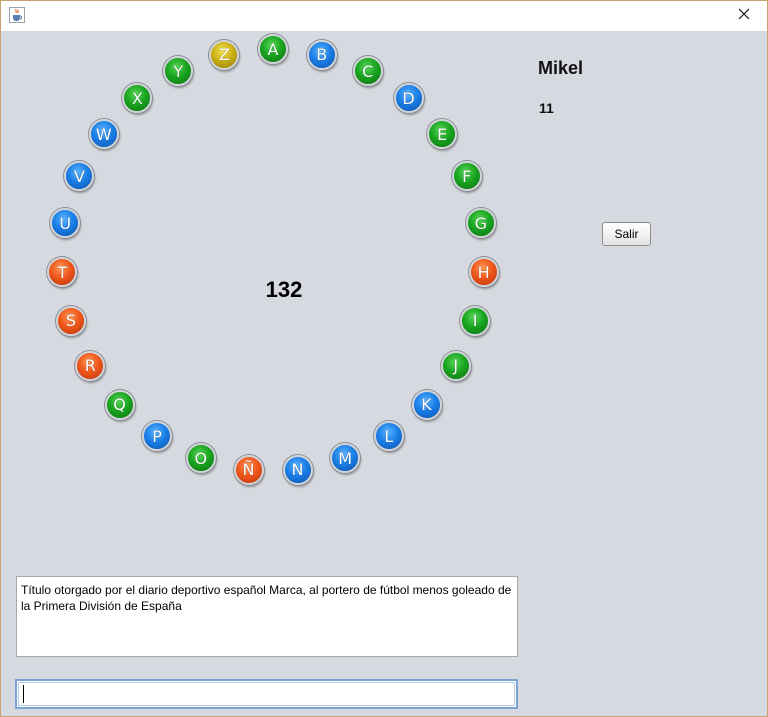 This screenshot has height=717, width=768. I want to click on player-name: Mikel, so click(561, 68).